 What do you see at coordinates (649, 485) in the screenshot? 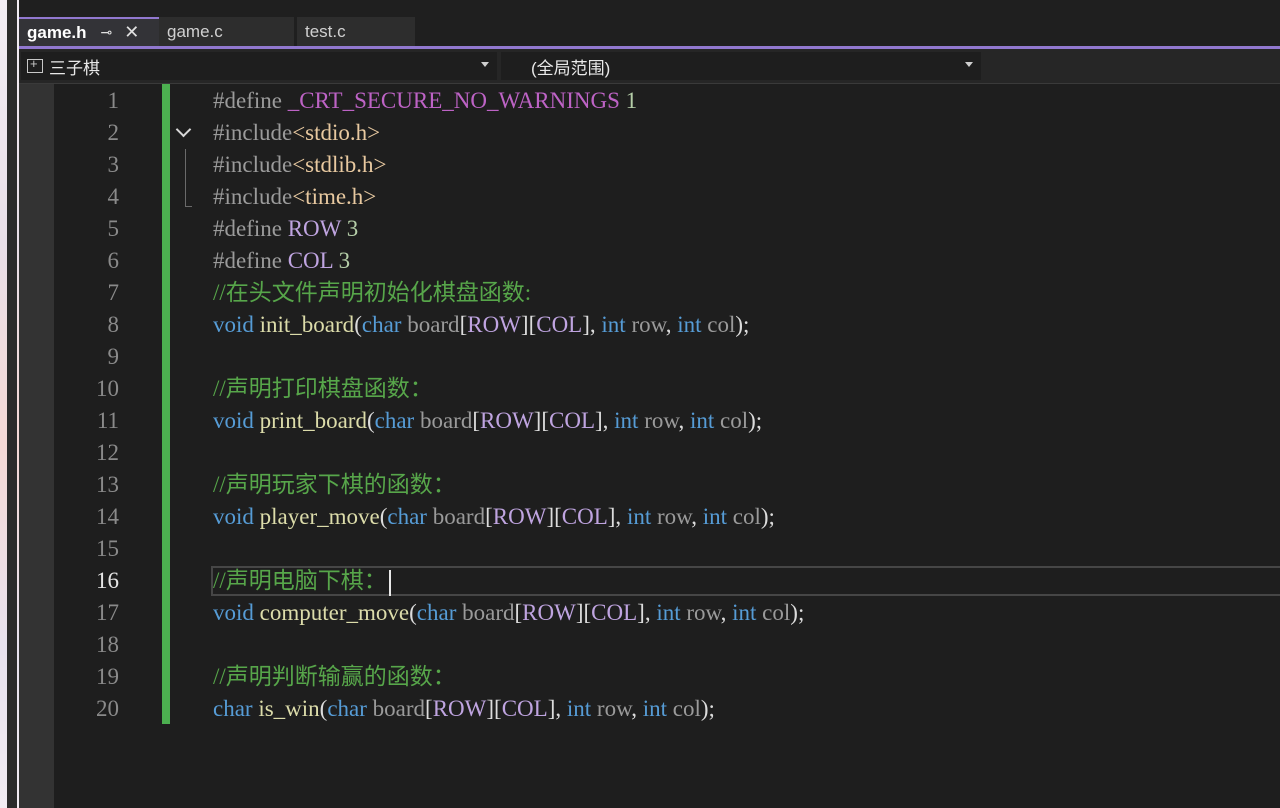
I see `code-line: 13 //声明玩家下棋的函数：` at bounding box center [649, 485].